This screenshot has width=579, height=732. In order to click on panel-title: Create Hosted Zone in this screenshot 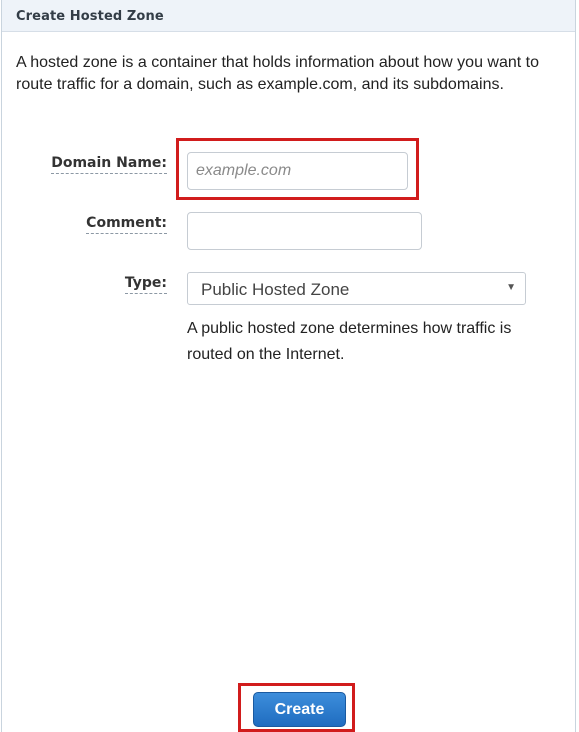, I will do `click(90, 16)`.